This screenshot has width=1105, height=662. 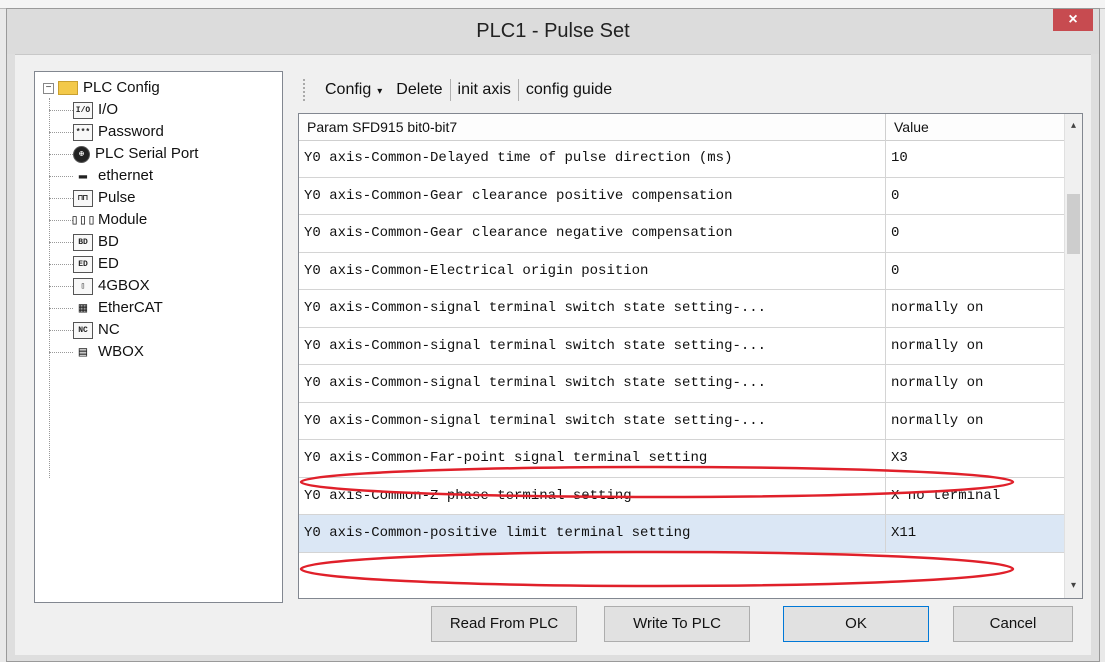 What do you see at coordinates (504, 624) in the screenshot?
I see `read-from-plc-button: Read From PLC` at bounding box center [504, 624].